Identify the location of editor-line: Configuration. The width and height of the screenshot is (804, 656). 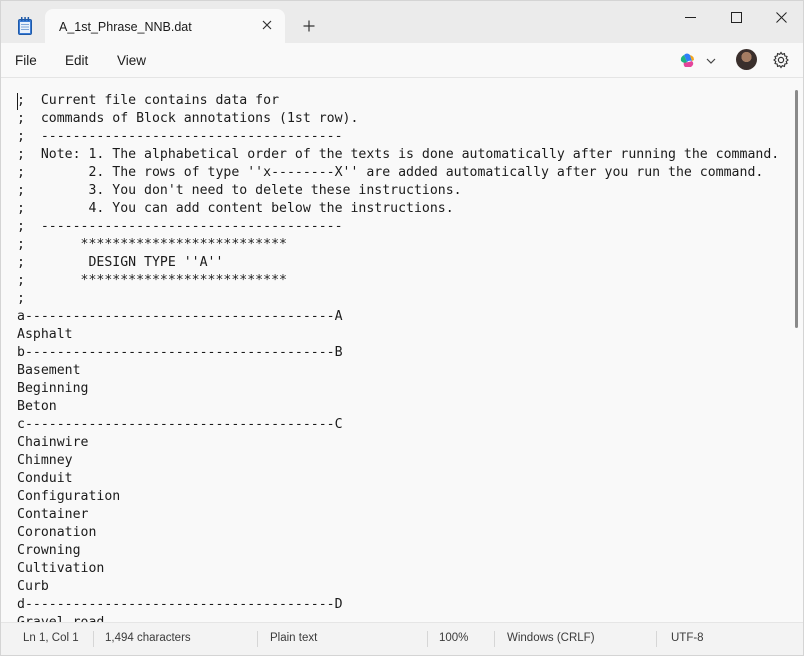
(69, 496).